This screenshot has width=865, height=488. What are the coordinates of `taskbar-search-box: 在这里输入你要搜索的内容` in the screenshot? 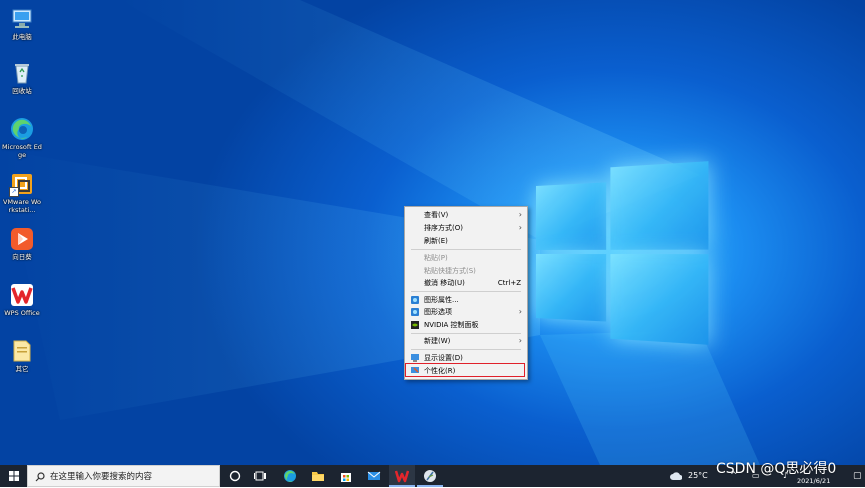 It's located at (123, 476).